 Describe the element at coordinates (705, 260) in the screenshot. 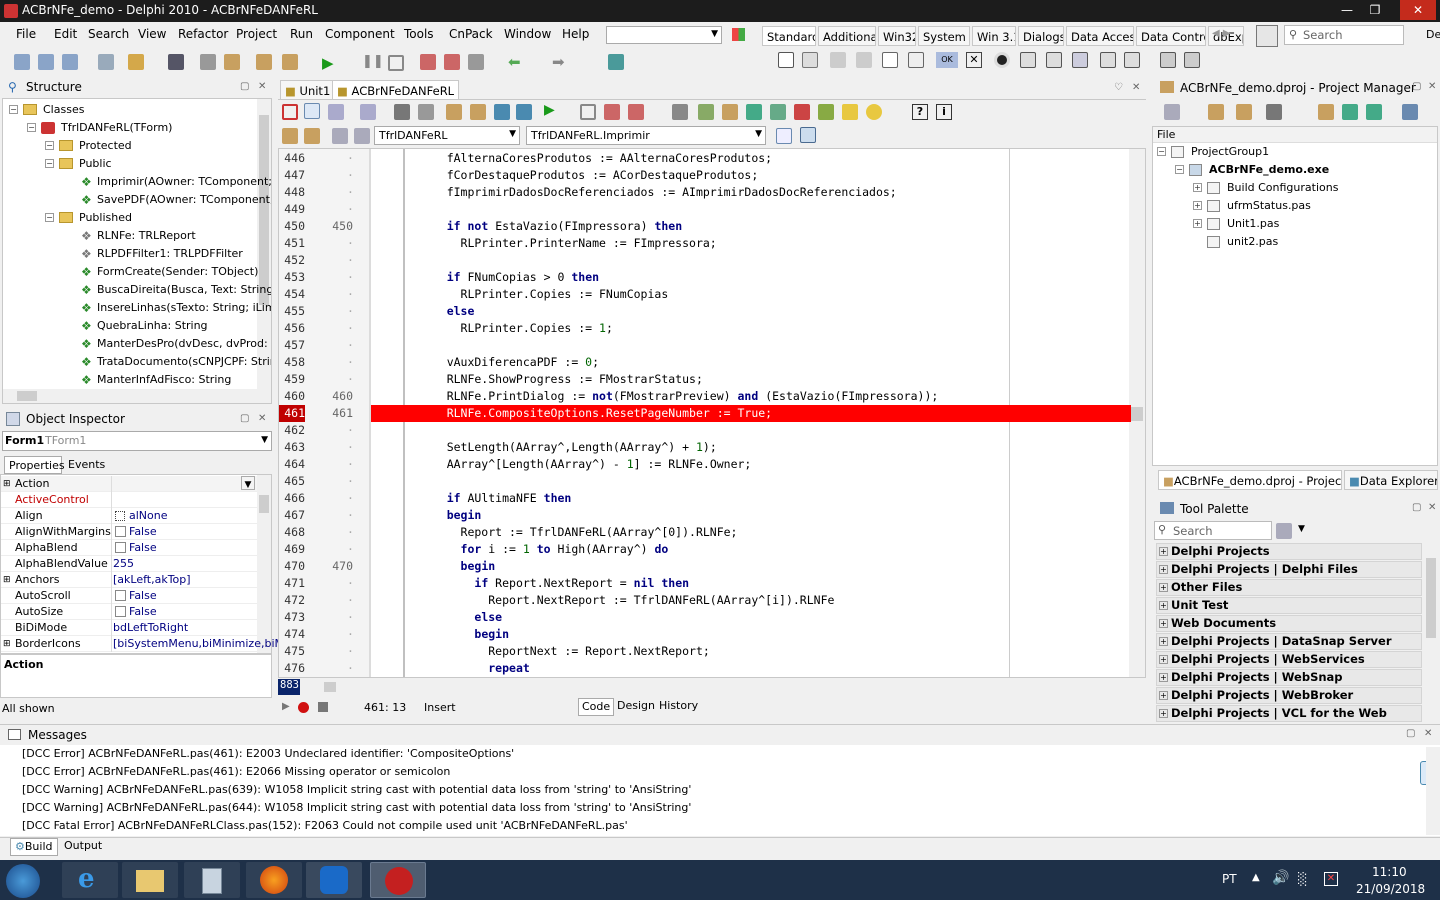

I see `code-line: 452 ·` at that location.